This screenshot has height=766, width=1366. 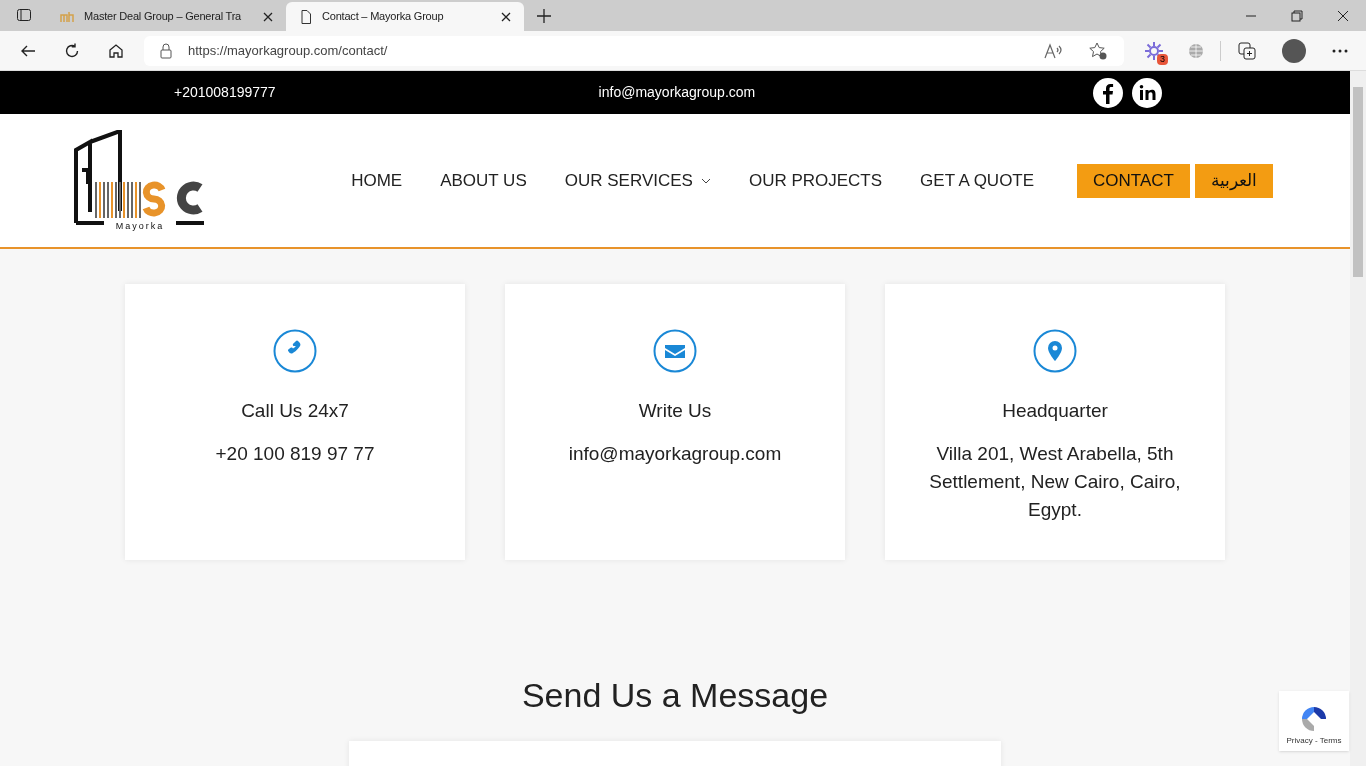 What do you see at coordinates (1054, 50) in the screenshot?
I see `read-aloud-icon` at bounding box center [1054, 50].